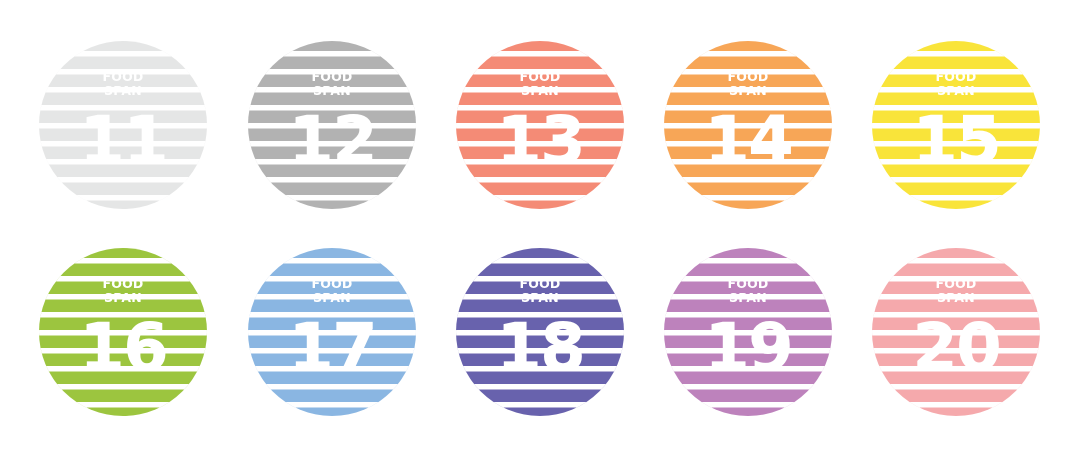 The height and width of the screenshot is (457, 1080). Describe the element at coordinates (748, 140) in the screenshot. I see `badge-number: 14` at that location.